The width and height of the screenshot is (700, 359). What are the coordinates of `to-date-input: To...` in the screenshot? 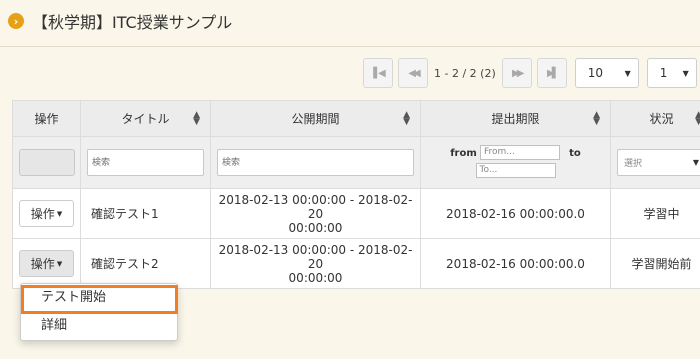 It's located at (515, 170).